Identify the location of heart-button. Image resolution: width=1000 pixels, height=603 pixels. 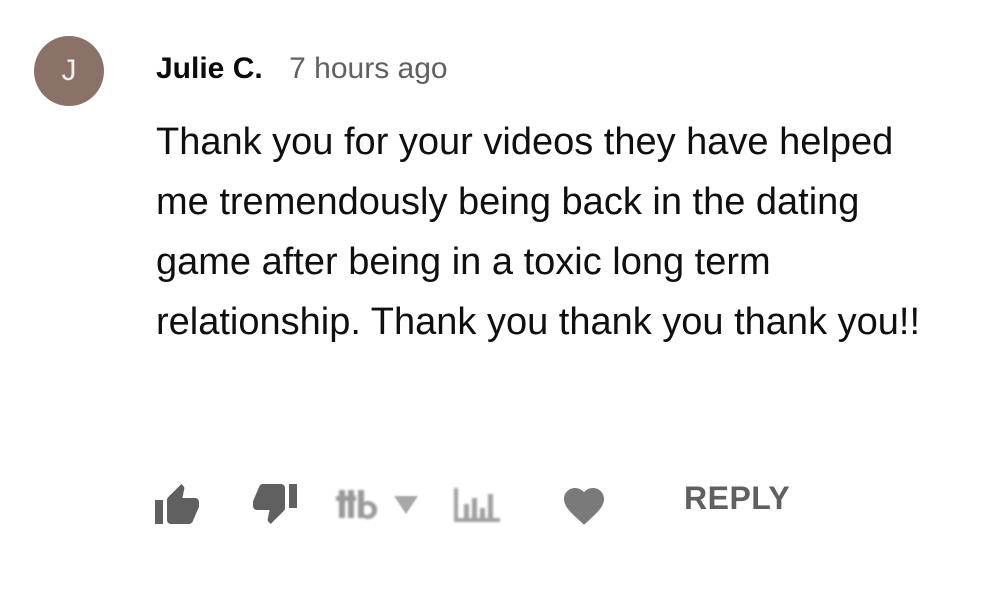
(584, 504).